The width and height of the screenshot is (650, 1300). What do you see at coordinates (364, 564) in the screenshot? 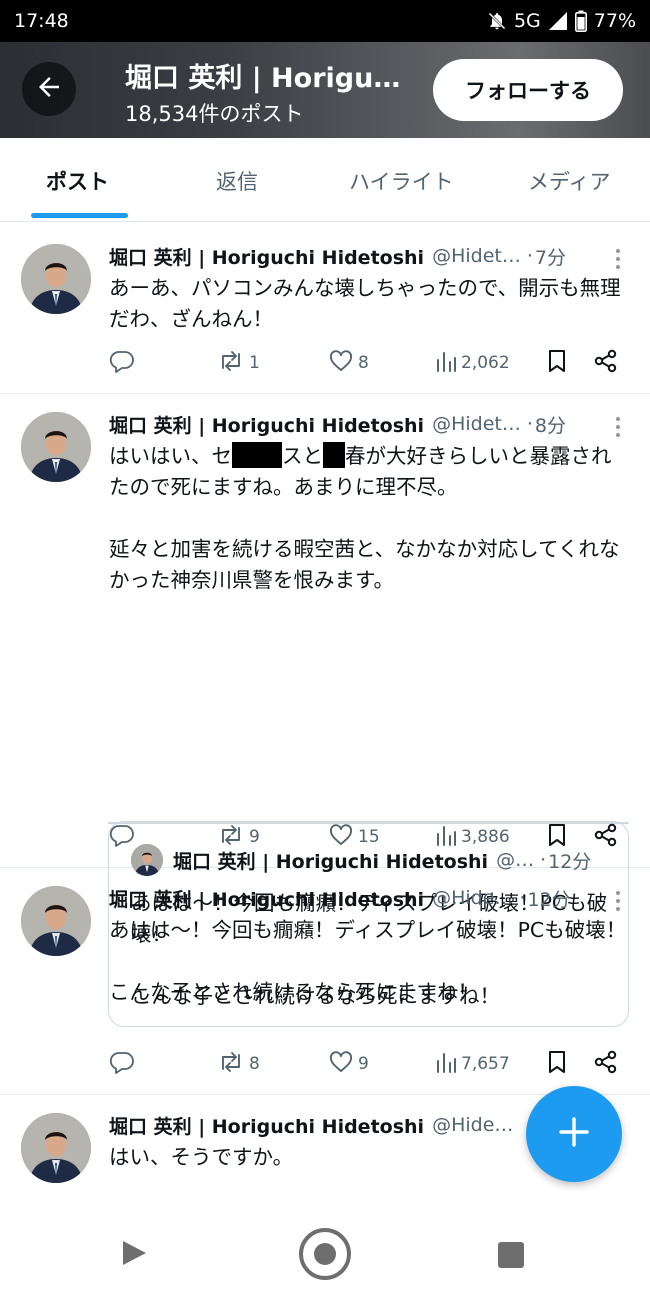
I see `post-text-paragraph: 延々と加害を続ける暇空茜と、なかなか対応してくれなかった神奈川県警を恨みます。` at bounding box center [364, 564].